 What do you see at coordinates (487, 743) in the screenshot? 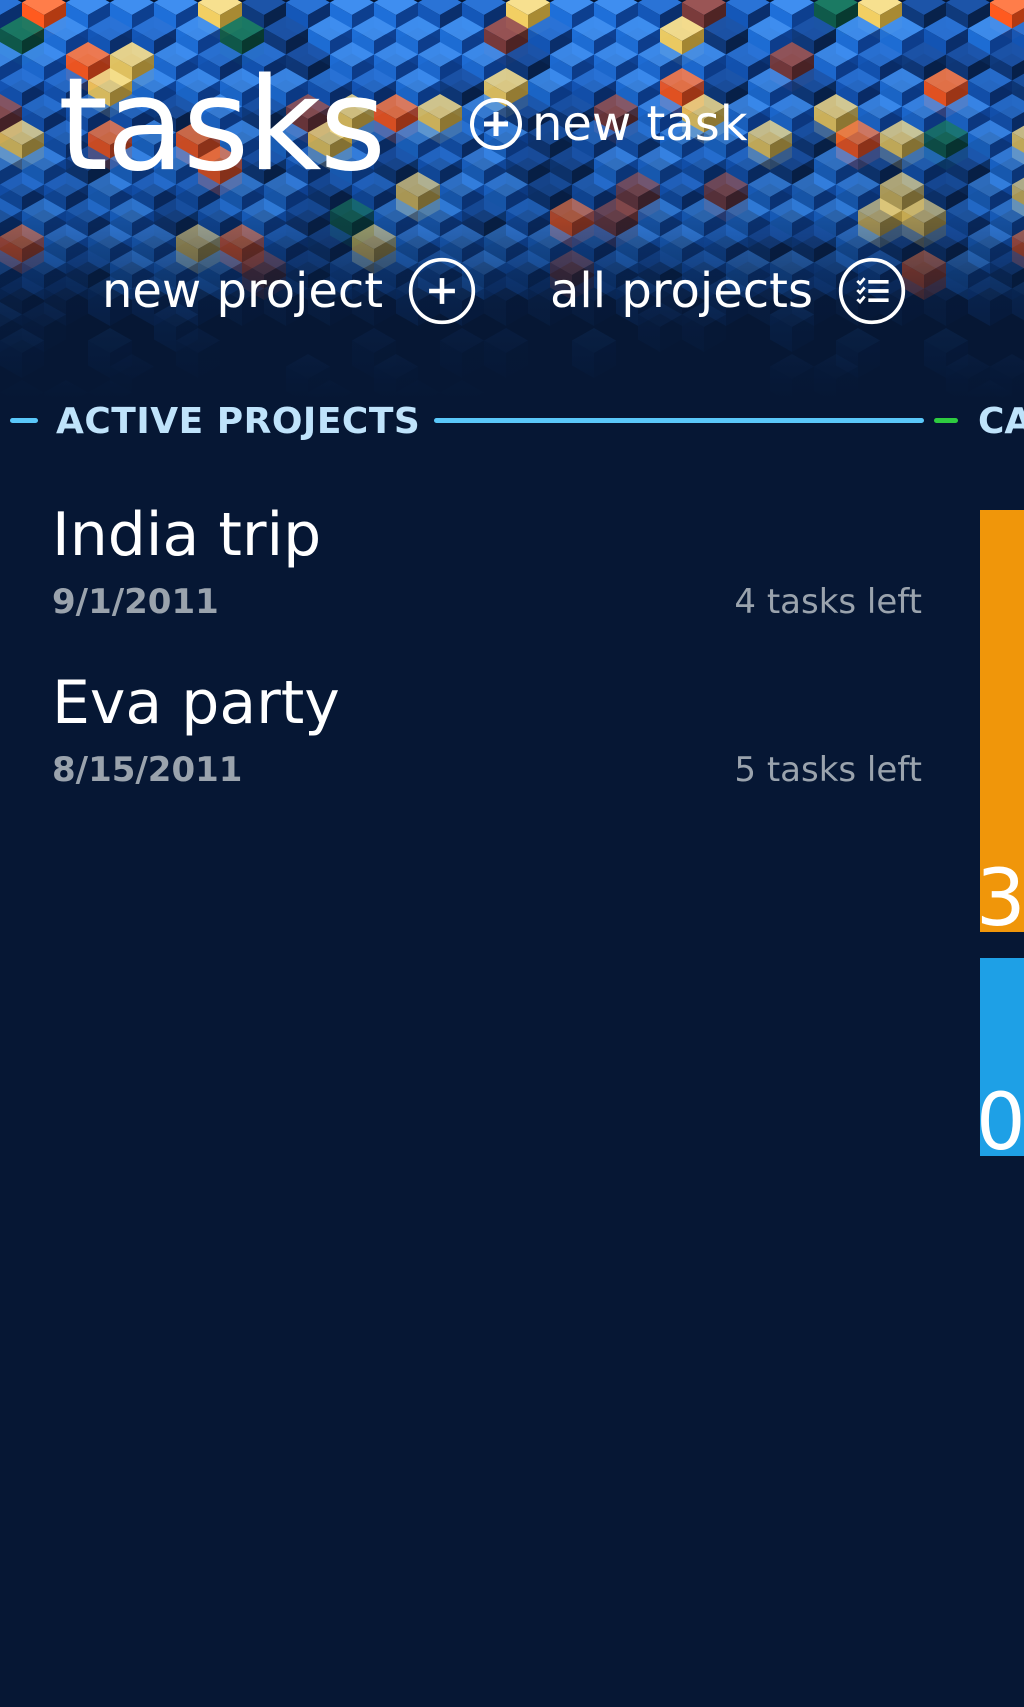
I see `project-item: Eva party 8/15/2011 5 tasks left` at bounding box center [487, 743].